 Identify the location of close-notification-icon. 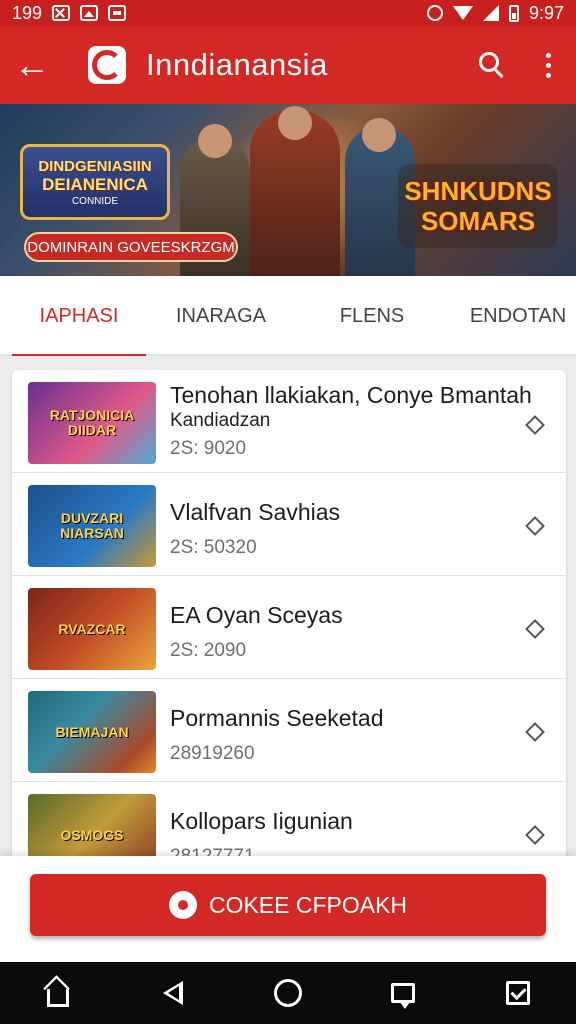
(61, 13).